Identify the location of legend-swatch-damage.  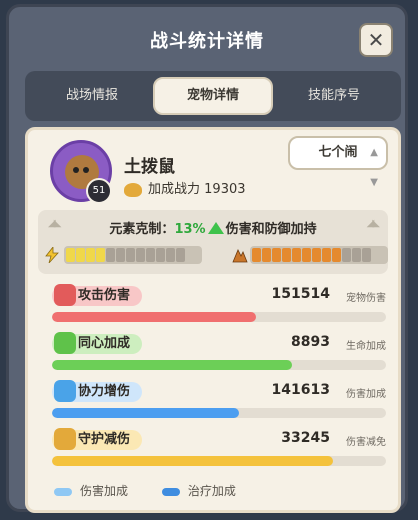
(63, 491).